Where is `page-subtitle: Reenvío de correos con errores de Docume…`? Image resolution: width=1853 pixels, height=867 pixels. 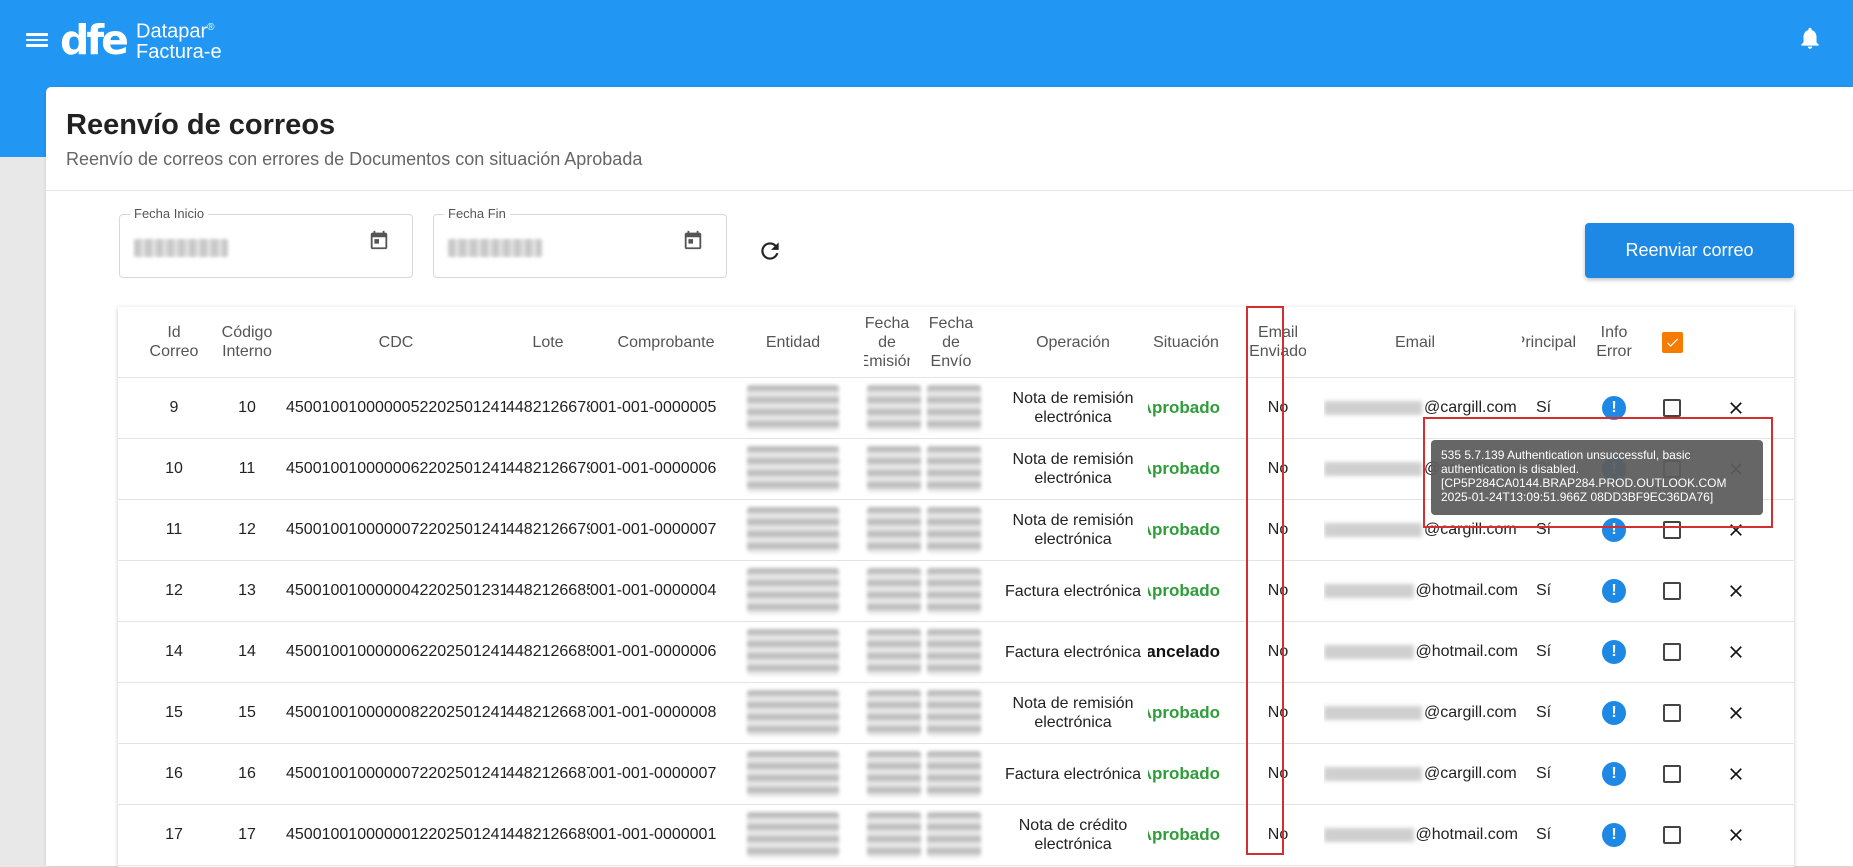
page-subtitle: Reenvío de correos con errores de Docume… is located at coordinates (354, 159).